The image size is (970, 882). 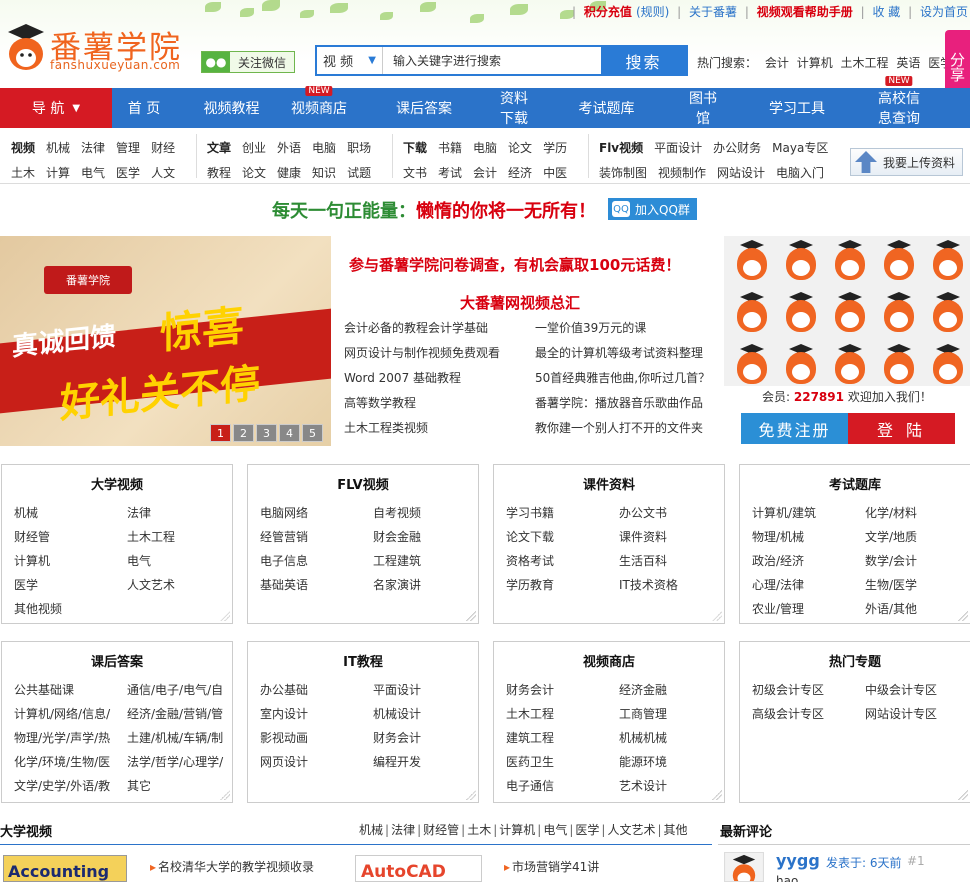 I want to click on box-link: 资格考试, so click(x=562, y=561).